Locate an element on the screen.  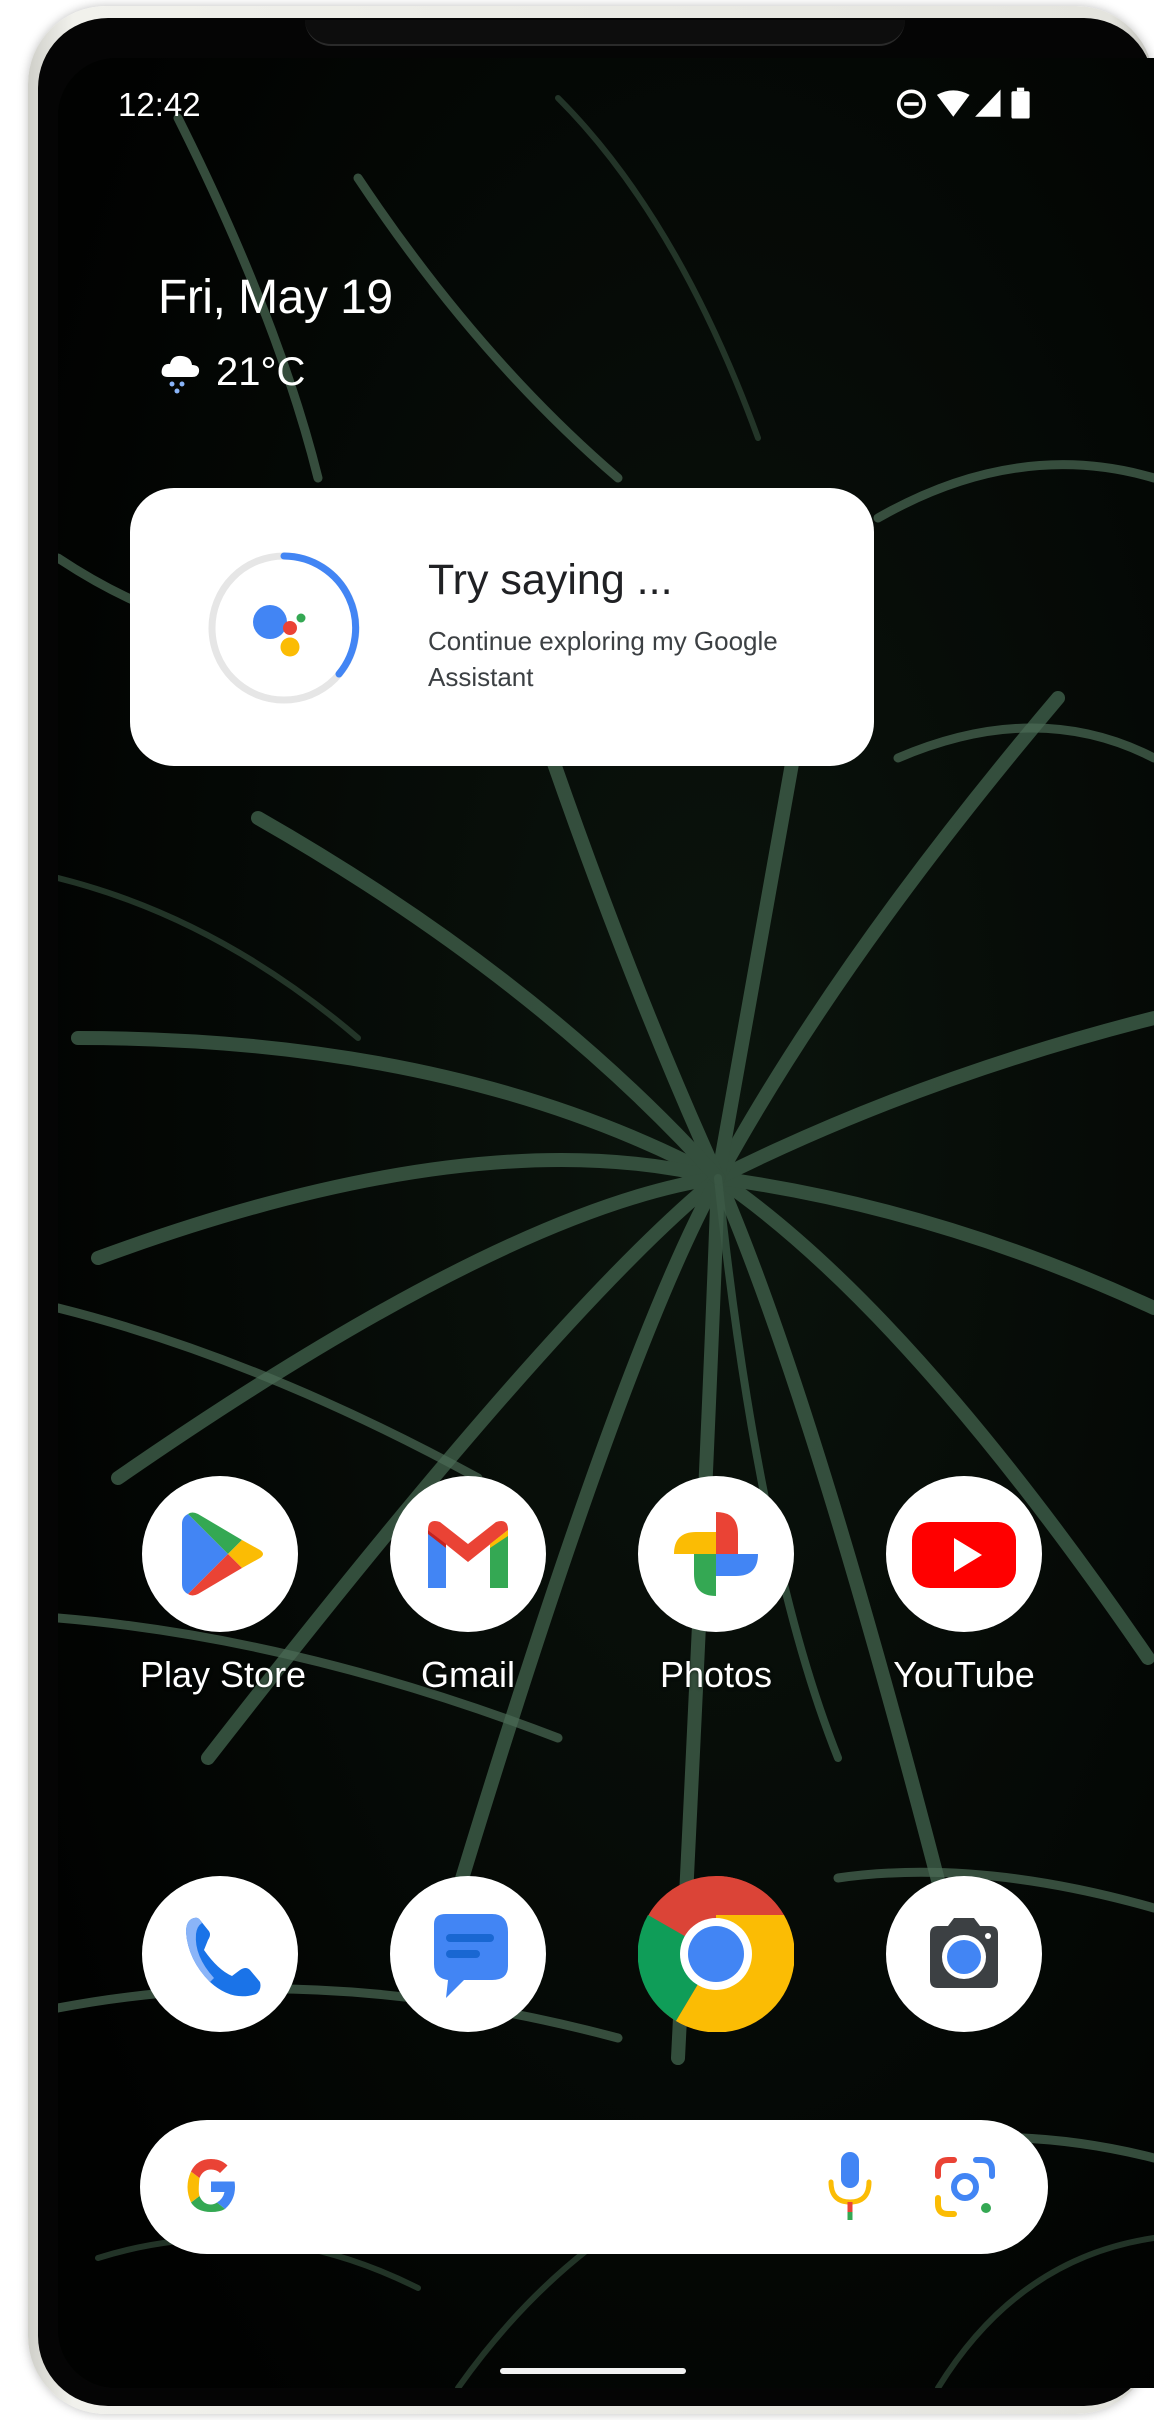
phone-icon is located at coordinates (223, 1957).